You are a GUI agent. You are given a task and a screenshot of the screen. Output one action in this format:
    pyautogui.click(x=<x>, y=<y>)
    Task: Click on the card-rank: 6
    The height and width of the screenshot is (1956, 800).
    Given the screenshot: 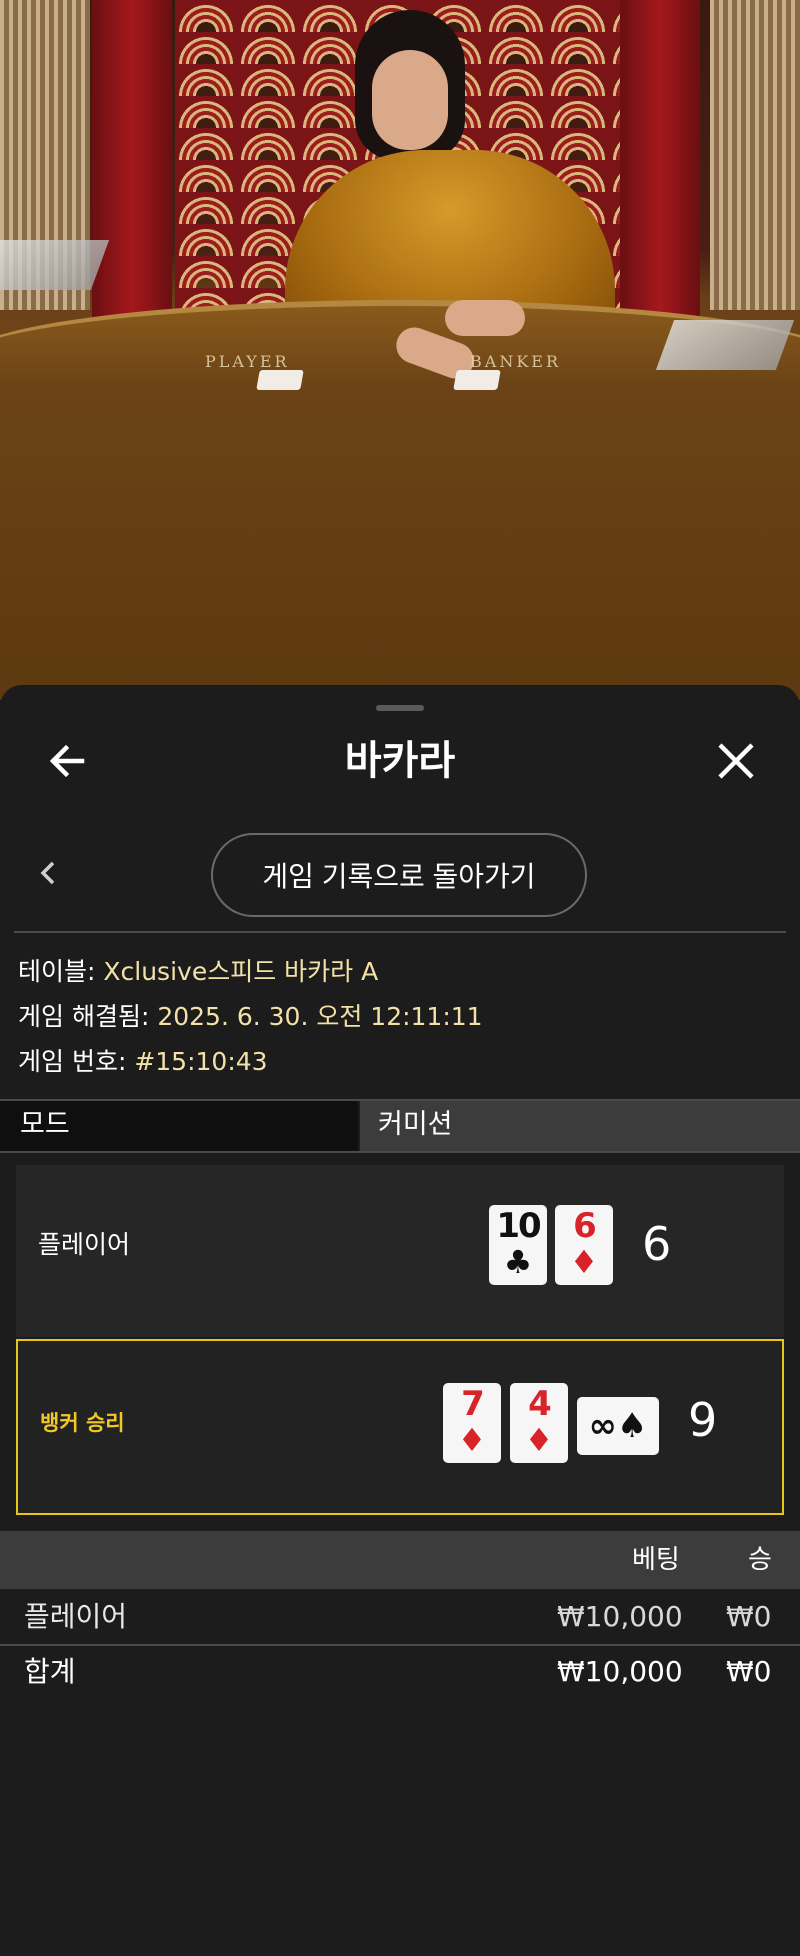 What is the action you would take?
    pyautogui.click(x=585, y=1226)
    